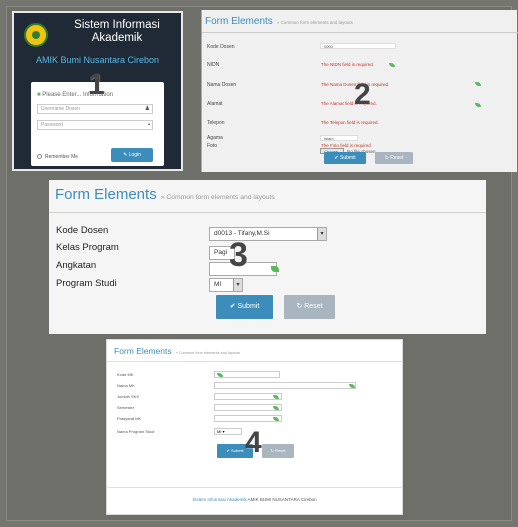  I want to click on semester-label: Semester, so click(126, 407).